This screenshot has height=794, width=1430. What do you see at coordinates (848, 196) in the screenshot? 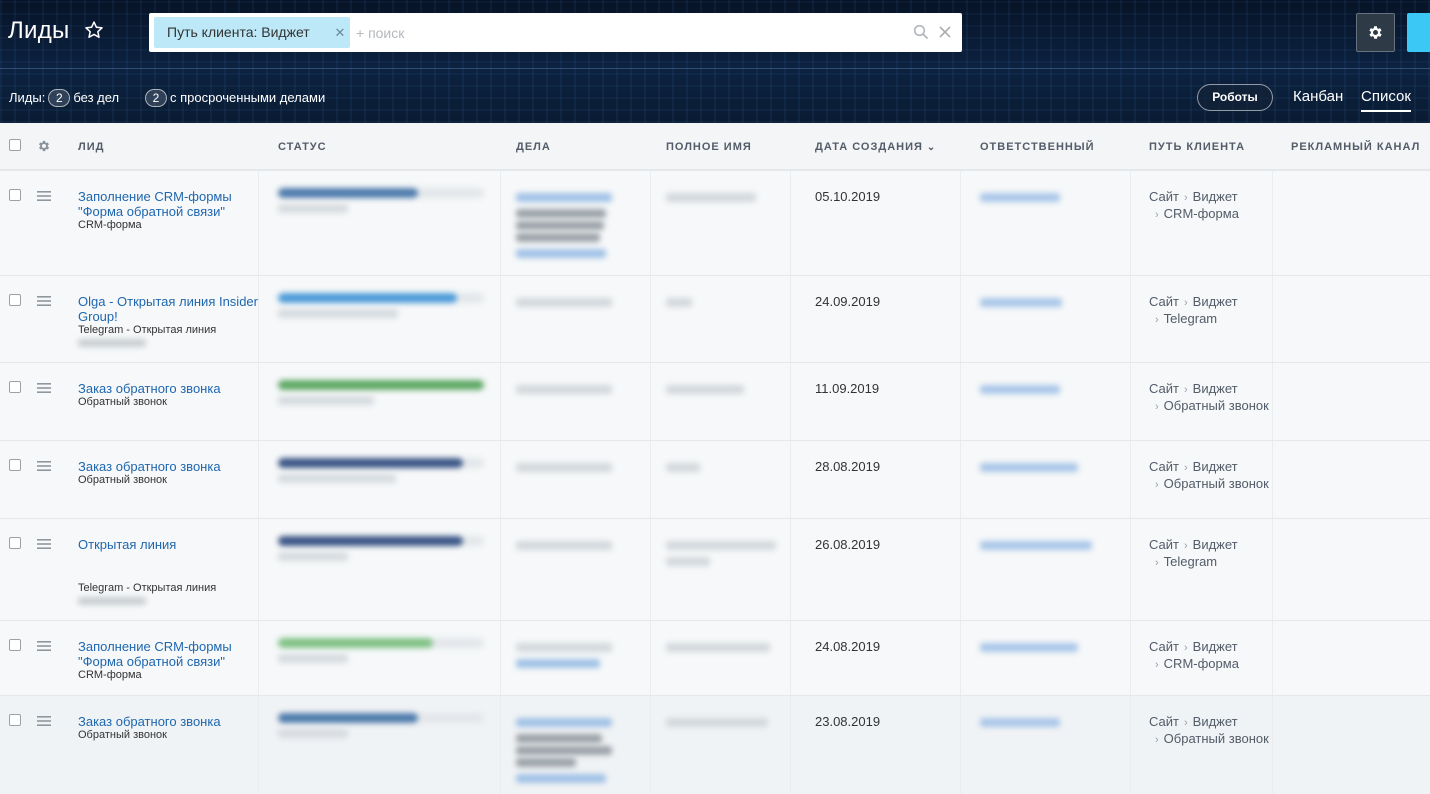
I see `created-date: 05.10.2019` at bounding box center [848, 196].